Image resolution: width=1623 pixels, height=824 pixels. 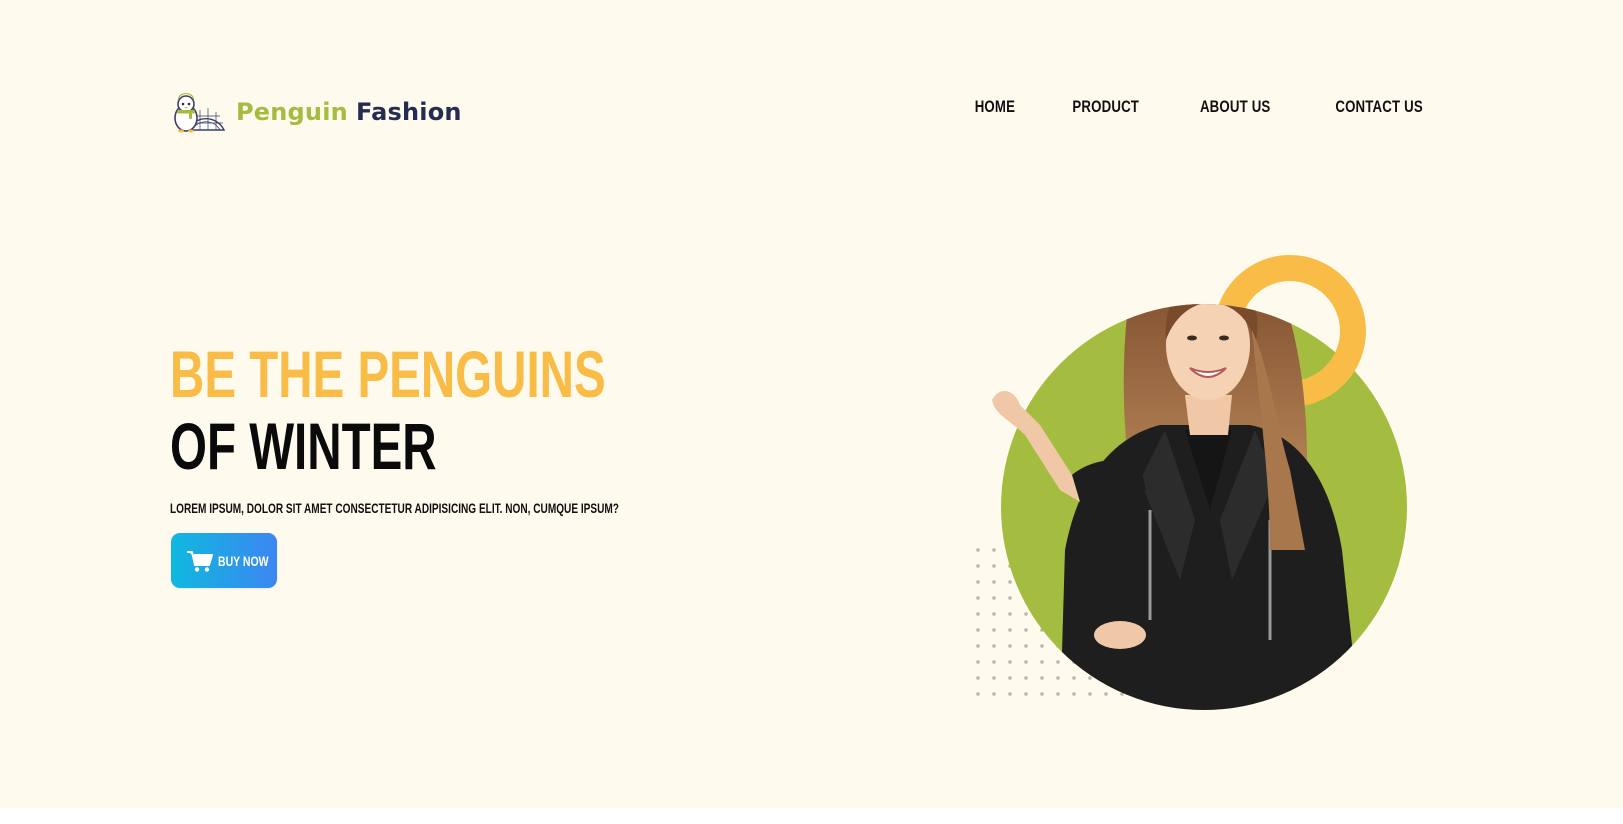 I want to click on brand-name: Penguin Fashion, so click(x=349, y=112).